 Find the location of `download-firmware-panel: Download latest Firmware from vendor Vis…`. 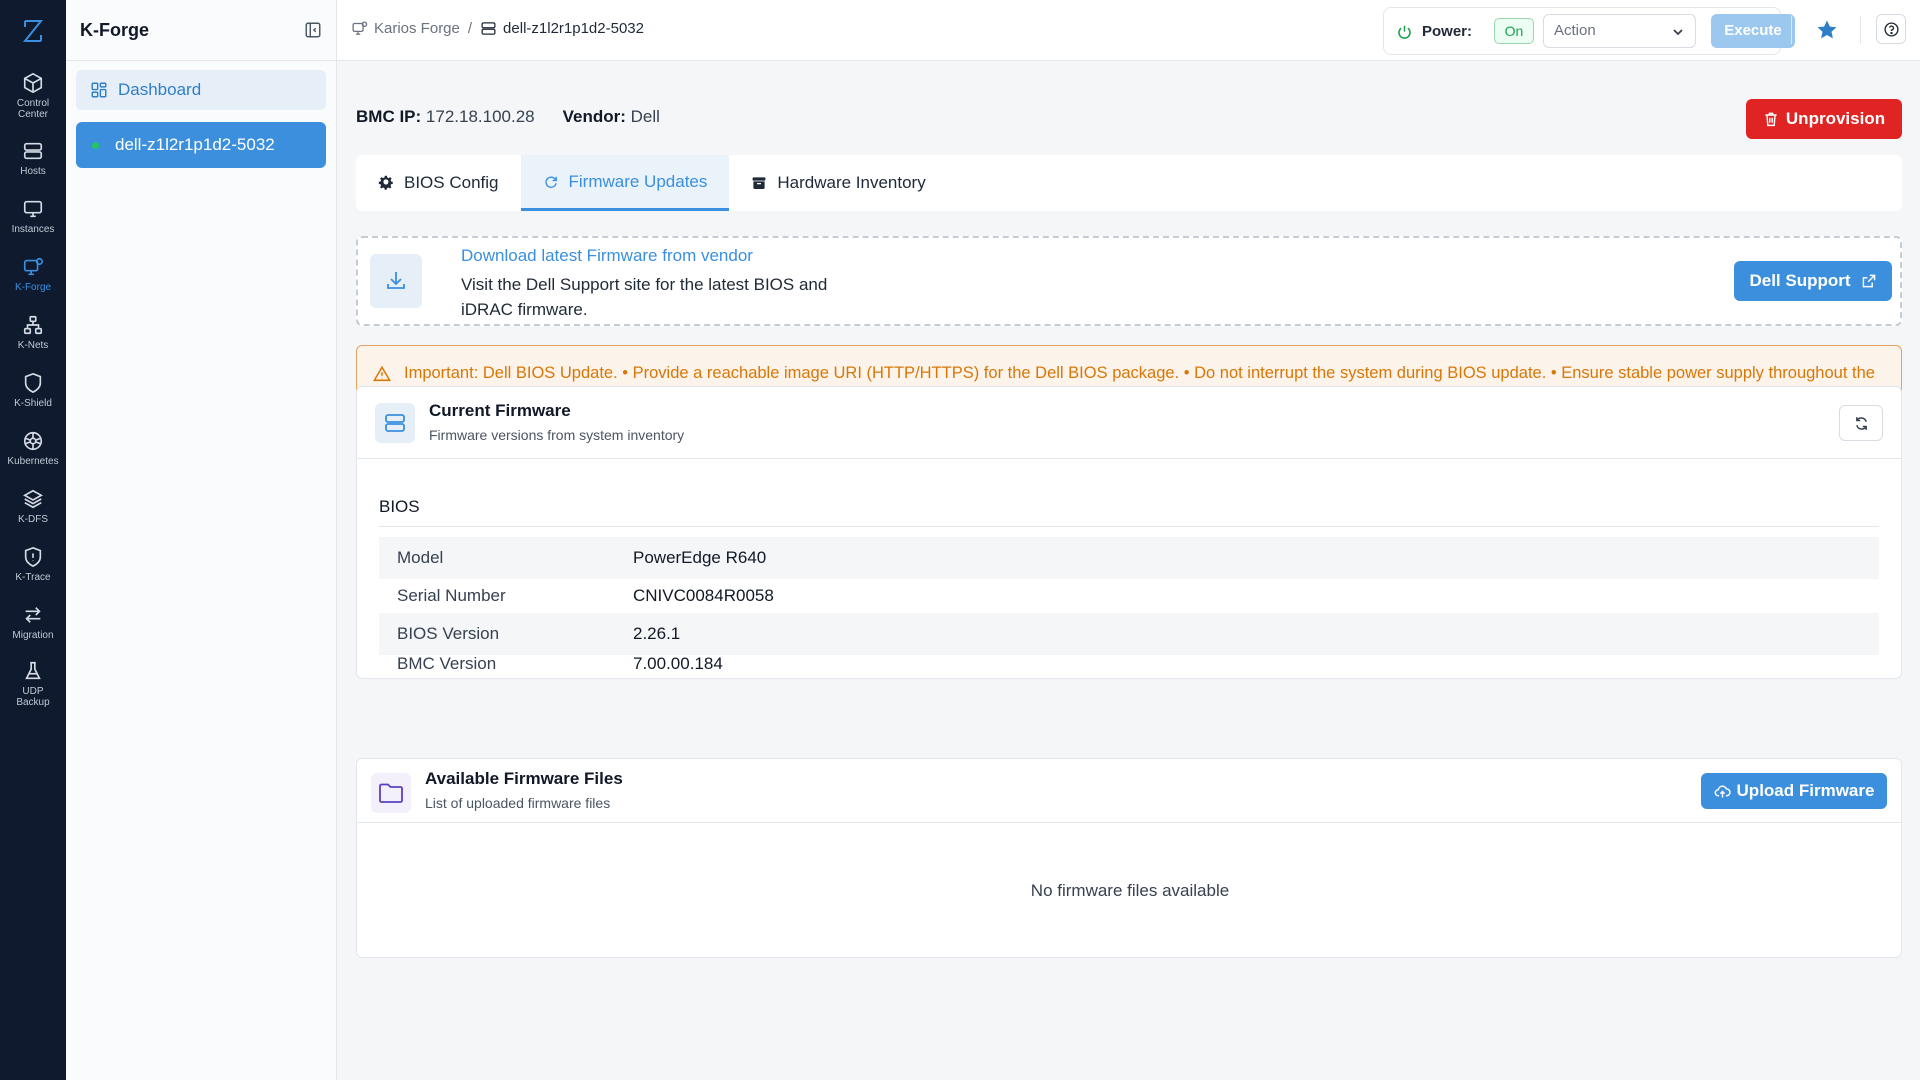

download-firmware-panel: Download latest Firmware from vendor Vis… is located at coordinates (1129, 281).